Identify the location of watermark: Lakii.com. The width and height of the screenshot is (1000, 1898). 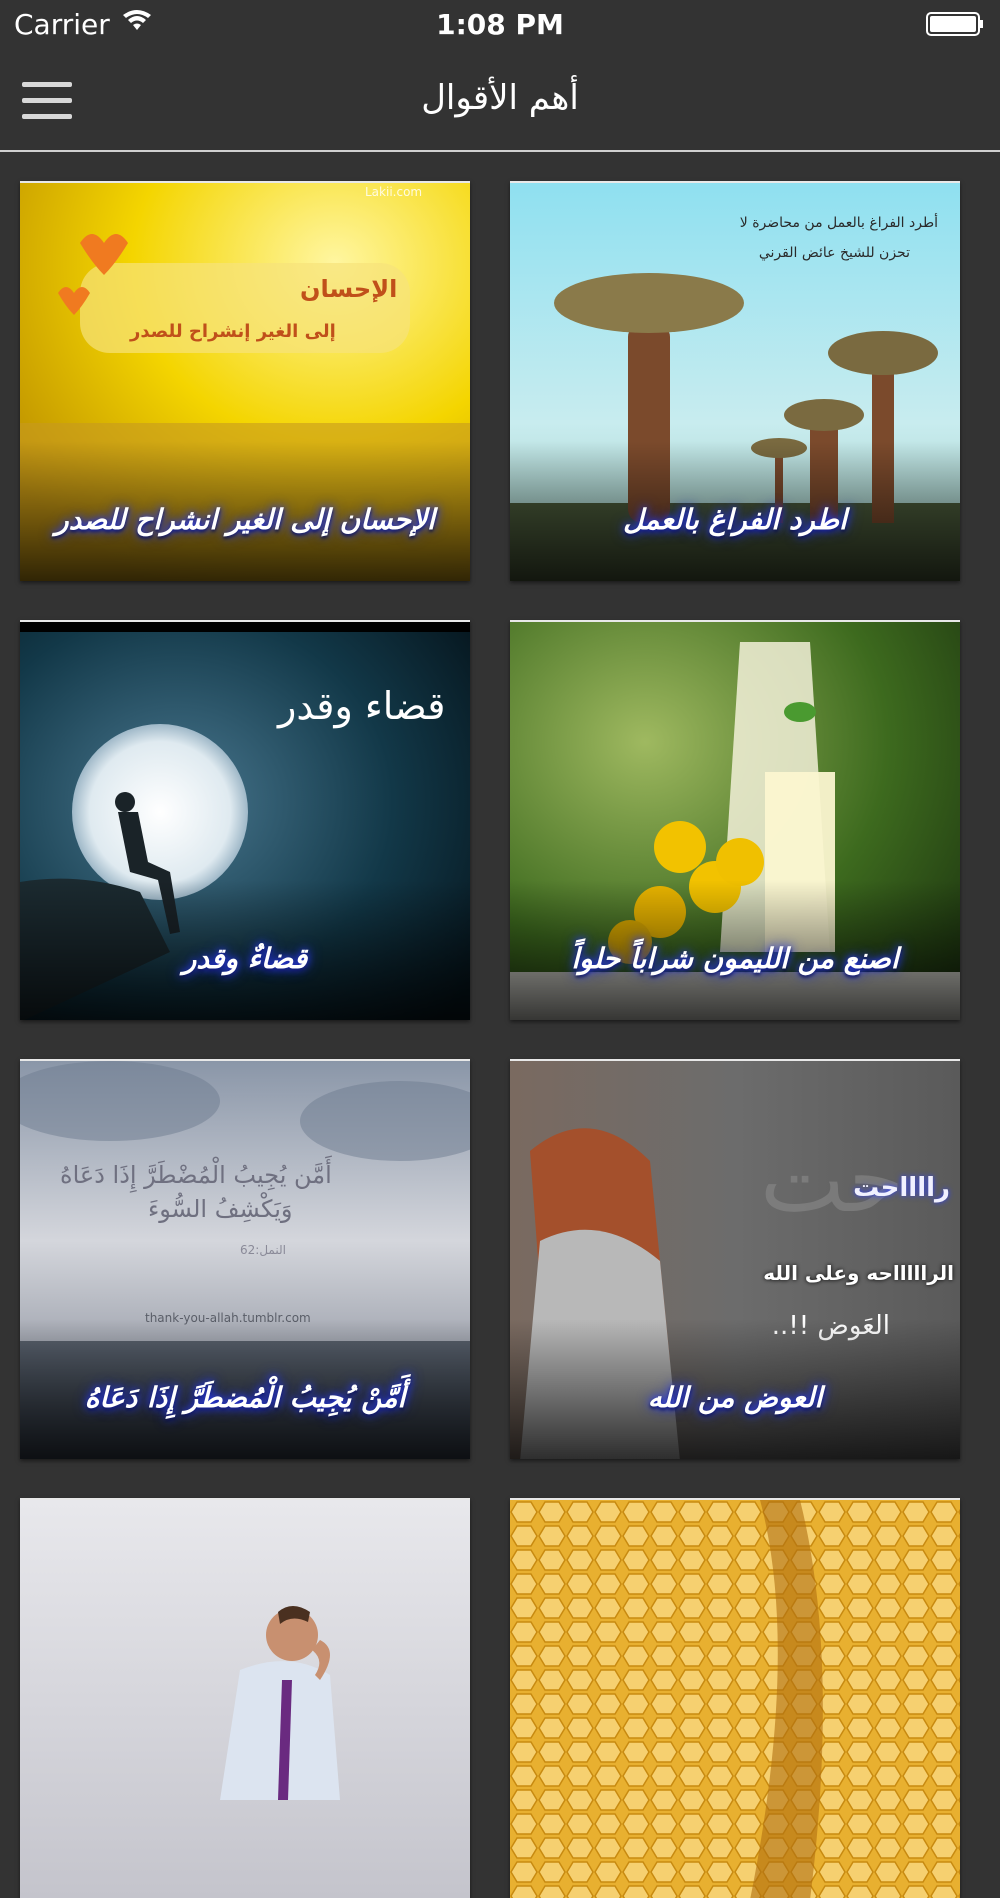
(394, 192).